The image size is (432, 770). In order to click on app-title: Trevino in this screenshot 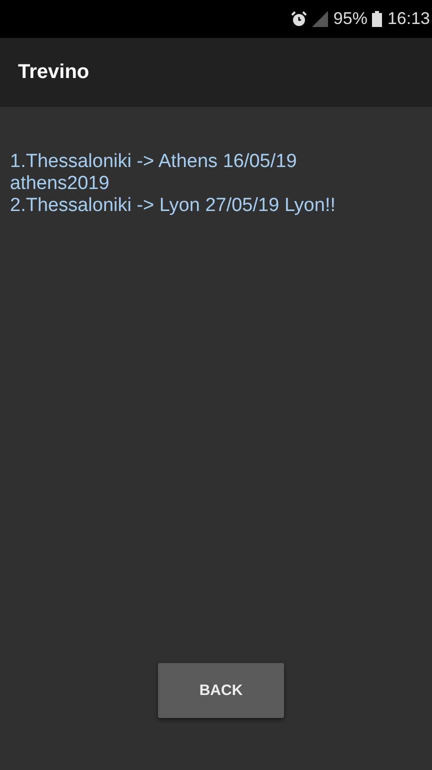, I will do `click(54, 72)`.